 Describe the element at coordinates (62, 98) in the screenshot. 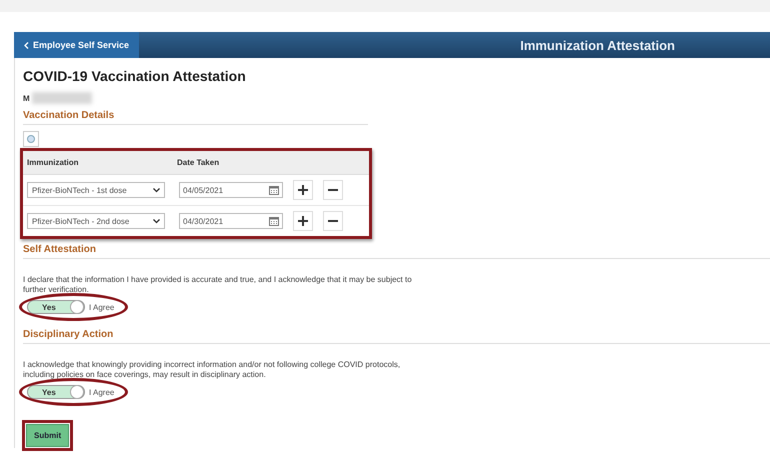

I see `redaction-blur` at that location.